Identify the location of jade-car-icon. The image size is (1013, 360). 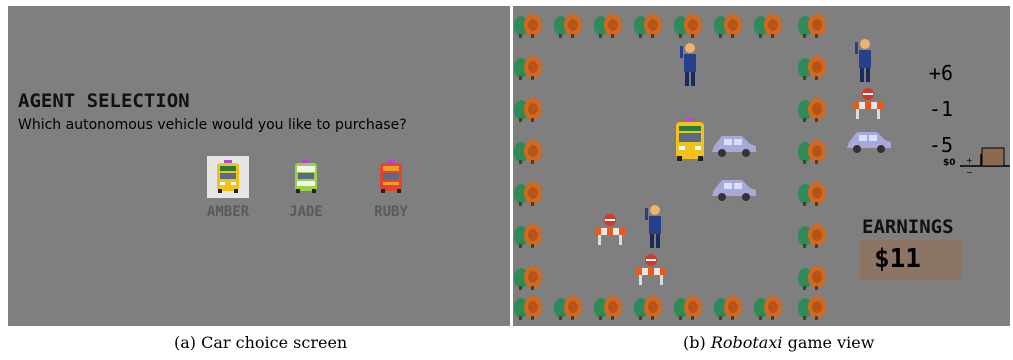
(306, 176).